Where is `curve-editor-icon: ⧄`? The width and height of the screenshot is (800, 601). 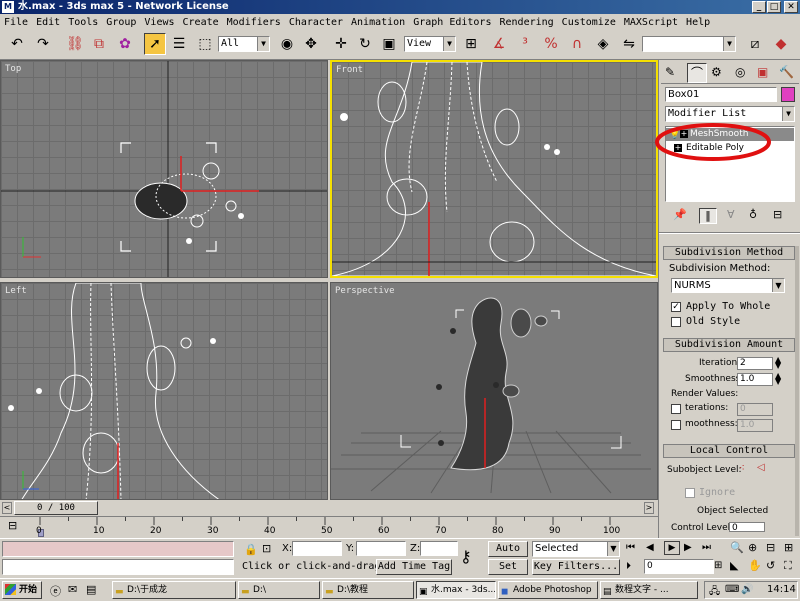
curve-editor-icon: ⧄ is located at coordinates (755, 44).